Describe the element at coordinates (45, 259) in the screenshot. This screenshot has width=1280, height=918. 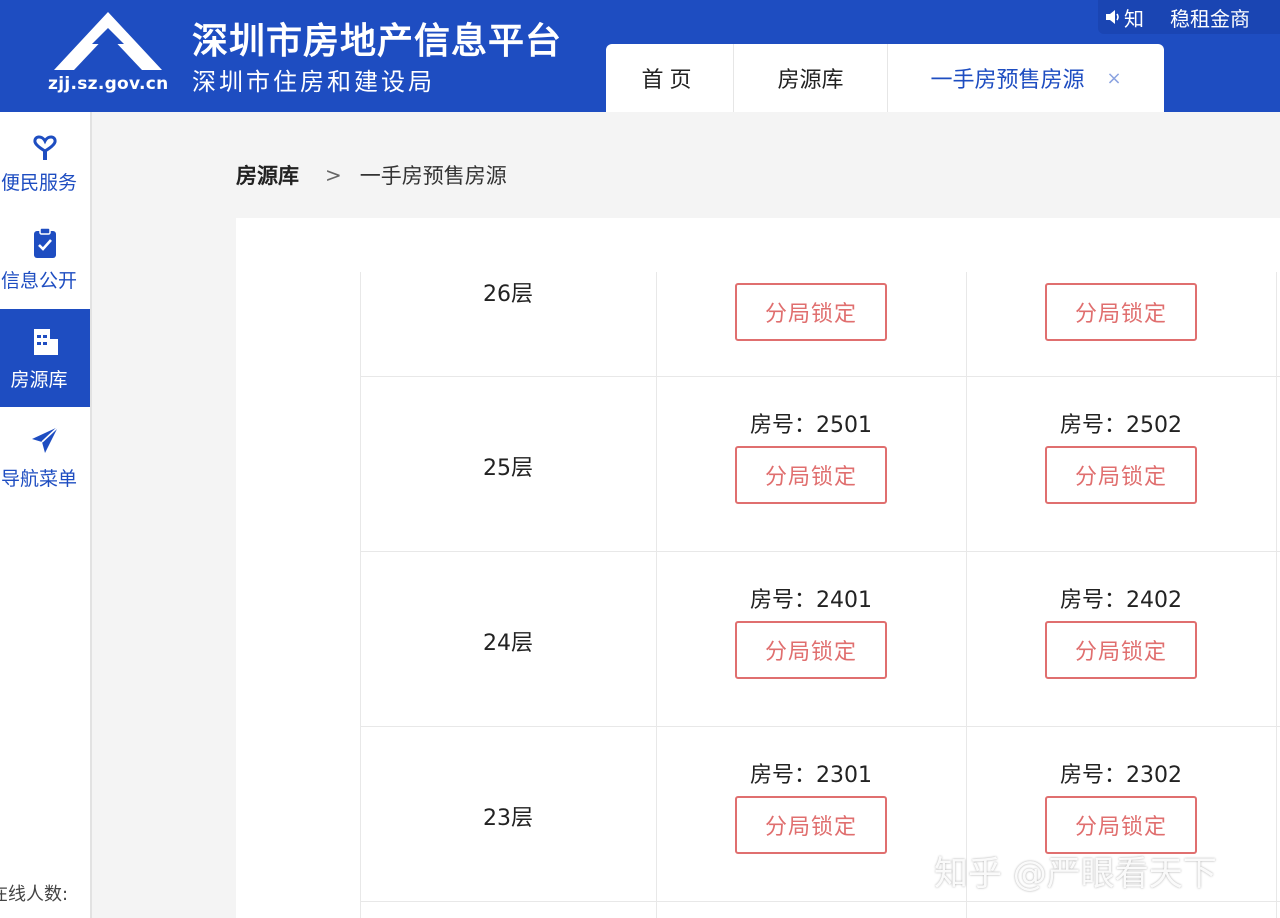
I see `sidebar-item-disclosure: 信息公开` at that location.